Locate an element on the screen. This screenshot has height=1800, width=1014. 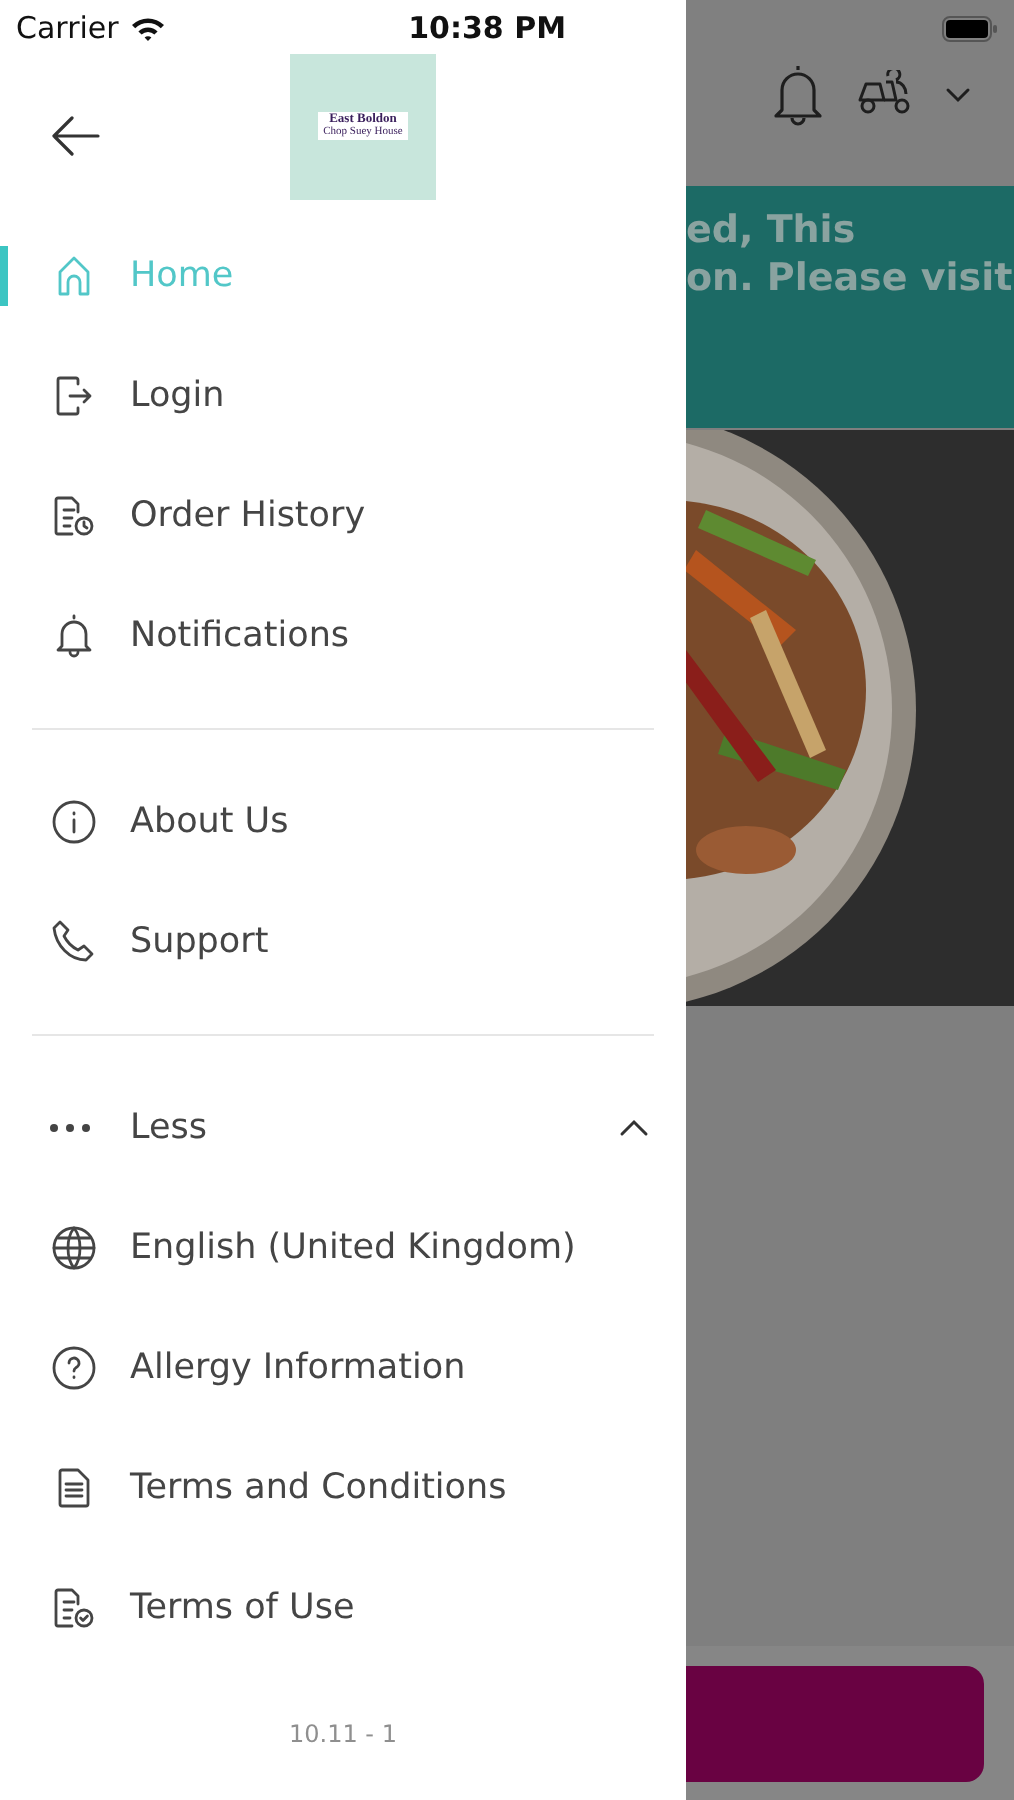
menu-item: Terms and Conditions is located at coordinates (253, 1488).